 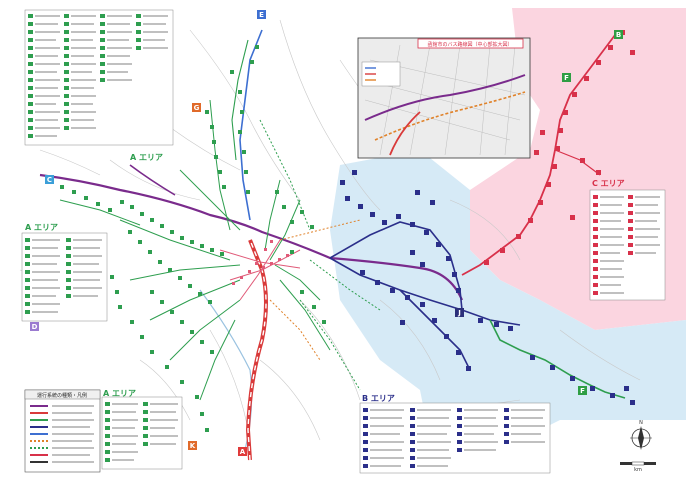 I want to click on svg-text: A, so click(x=243, y=452).